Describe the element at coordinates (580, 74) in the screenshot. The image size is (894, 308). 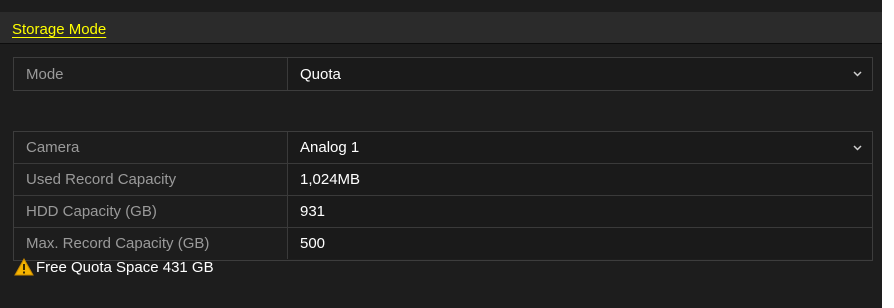
I see `mode-select: Quota` at that location.